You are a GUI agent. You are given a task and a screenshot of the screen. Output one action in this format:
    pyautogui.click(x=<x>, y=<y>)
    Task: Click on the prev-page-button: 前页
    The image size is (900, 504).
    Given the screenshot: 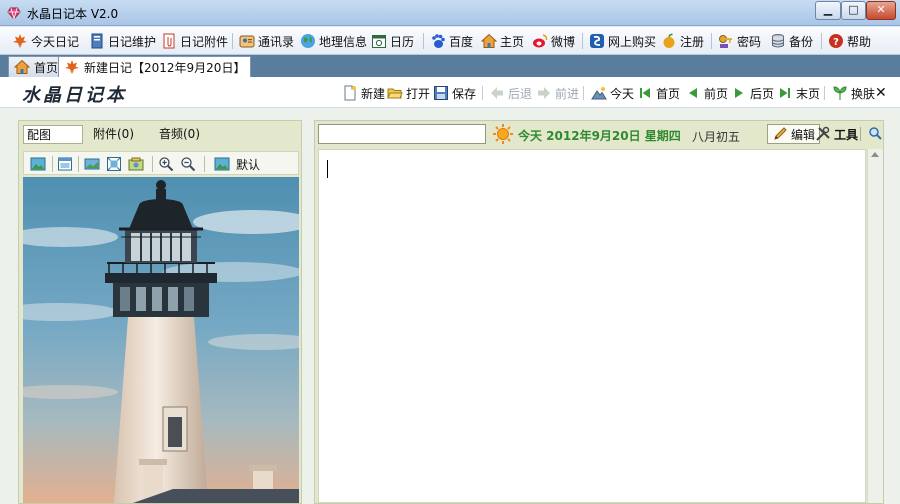 What is the action you would take?
    pyautogui.click(x=706, y=93)
    